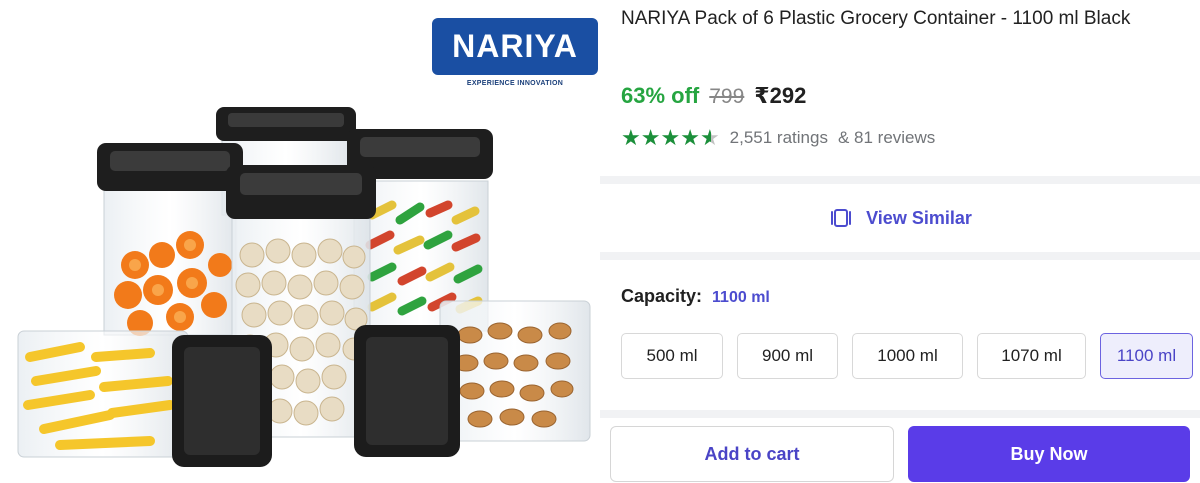  Describe the element at coordinates (741, 297) in the screenshot. I see `capacity-selected-value: 1100 ml` at that location.